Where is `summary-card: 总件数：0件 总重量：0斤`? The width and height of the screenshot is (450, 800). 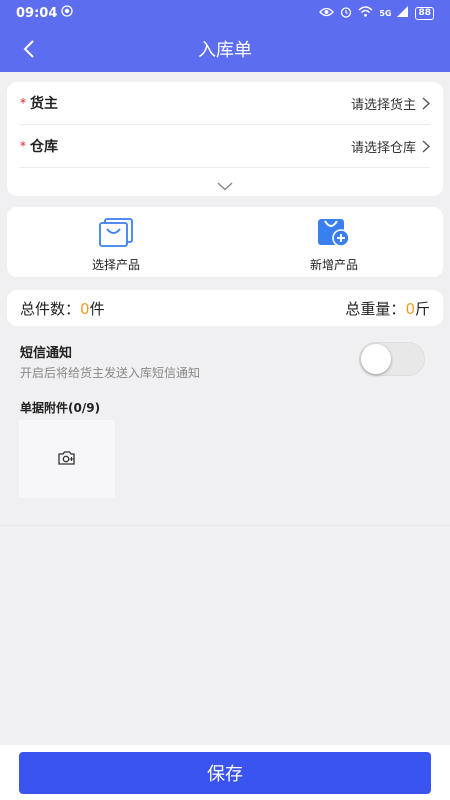
summary-card: 总件数：0件 总重量：0斤 is located at coordinates (225, 308).